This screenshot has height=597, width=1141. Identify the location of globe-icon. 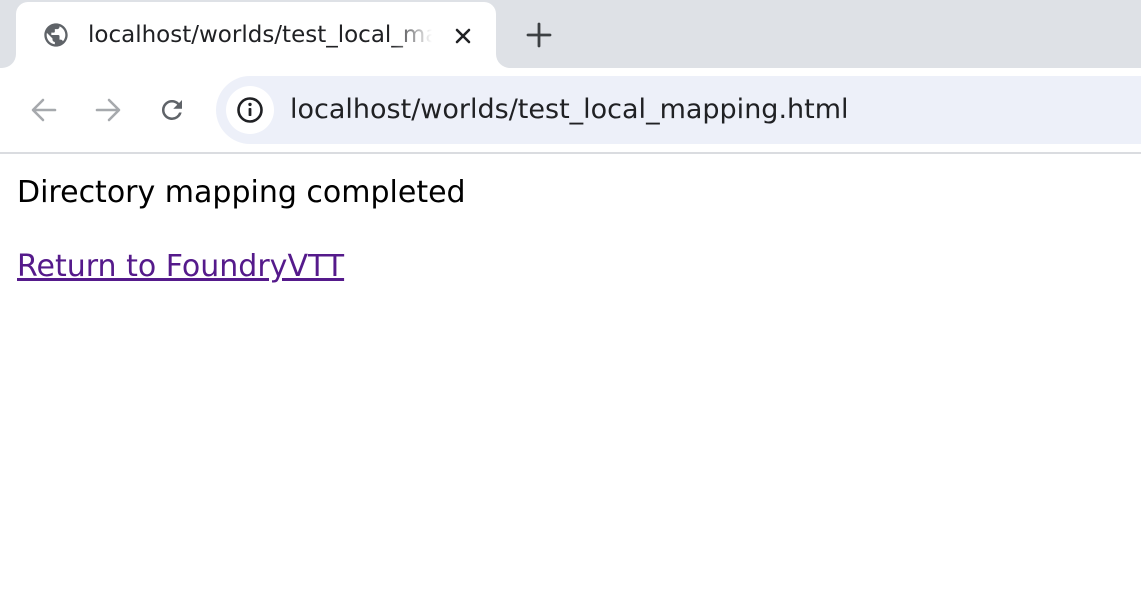
(56, 35).